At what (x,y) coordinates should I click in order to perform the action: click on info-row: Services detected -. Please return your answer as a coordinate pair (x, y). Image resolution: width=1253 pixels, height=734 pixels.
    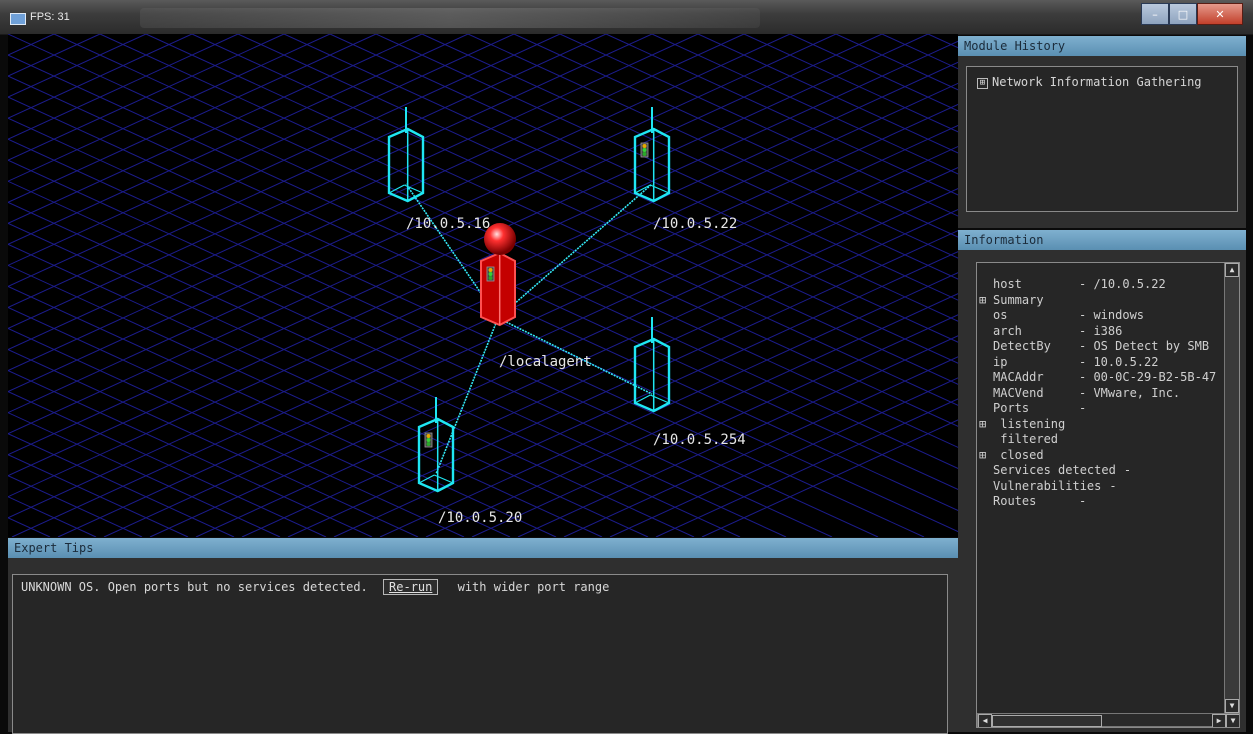
    Looking at the image, I should click on (1097, 471).